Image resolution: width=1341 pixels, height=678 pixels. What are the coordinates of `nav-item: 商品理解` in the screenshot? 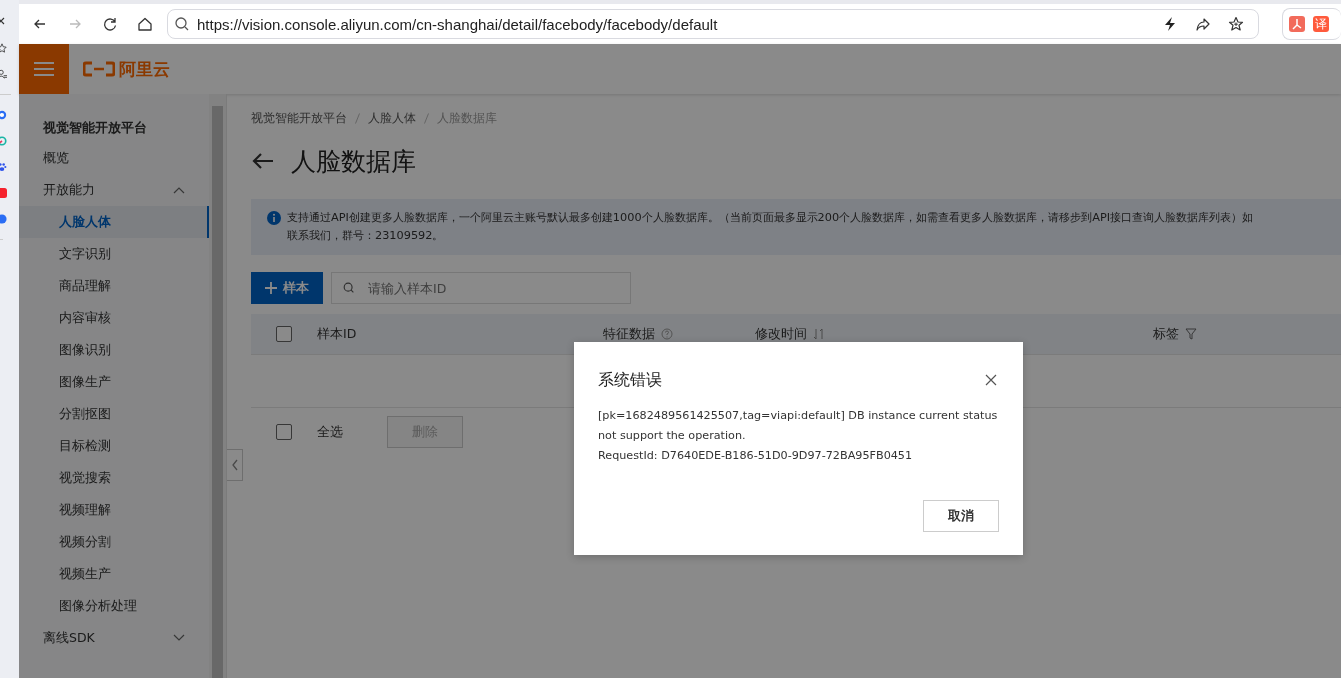 It's located at (114, 286).